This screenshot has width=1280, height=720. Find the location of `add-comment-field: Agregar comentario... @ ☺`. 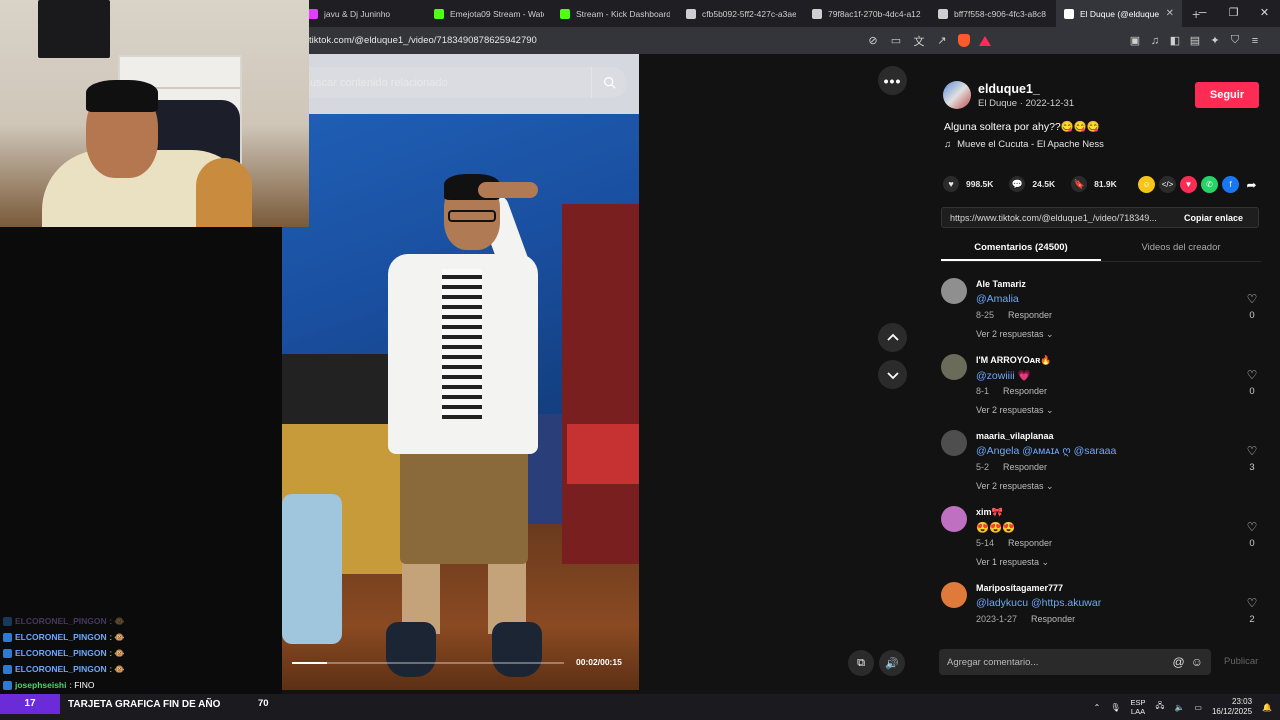

add-comment-field: Agregar comentario... @ ☺ is located at coordinates (1075, 662).